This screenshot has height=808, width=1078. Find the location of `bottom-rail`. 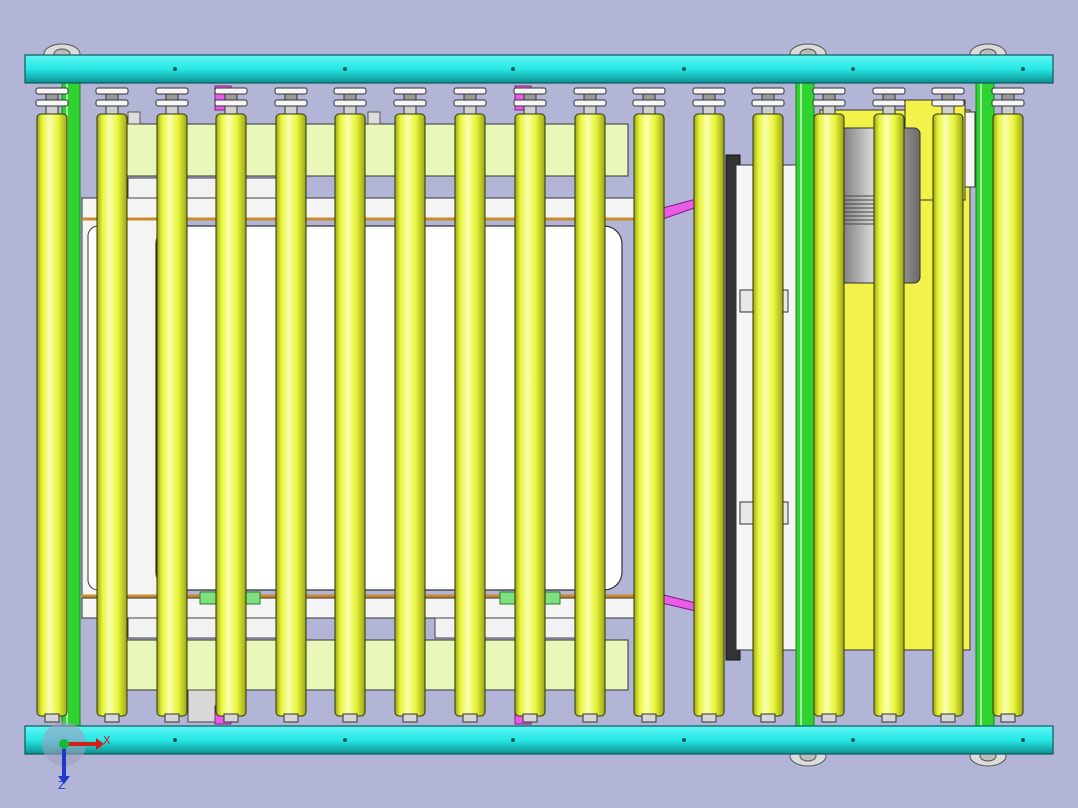

bottom-rail is located at coordinates (539, 740).